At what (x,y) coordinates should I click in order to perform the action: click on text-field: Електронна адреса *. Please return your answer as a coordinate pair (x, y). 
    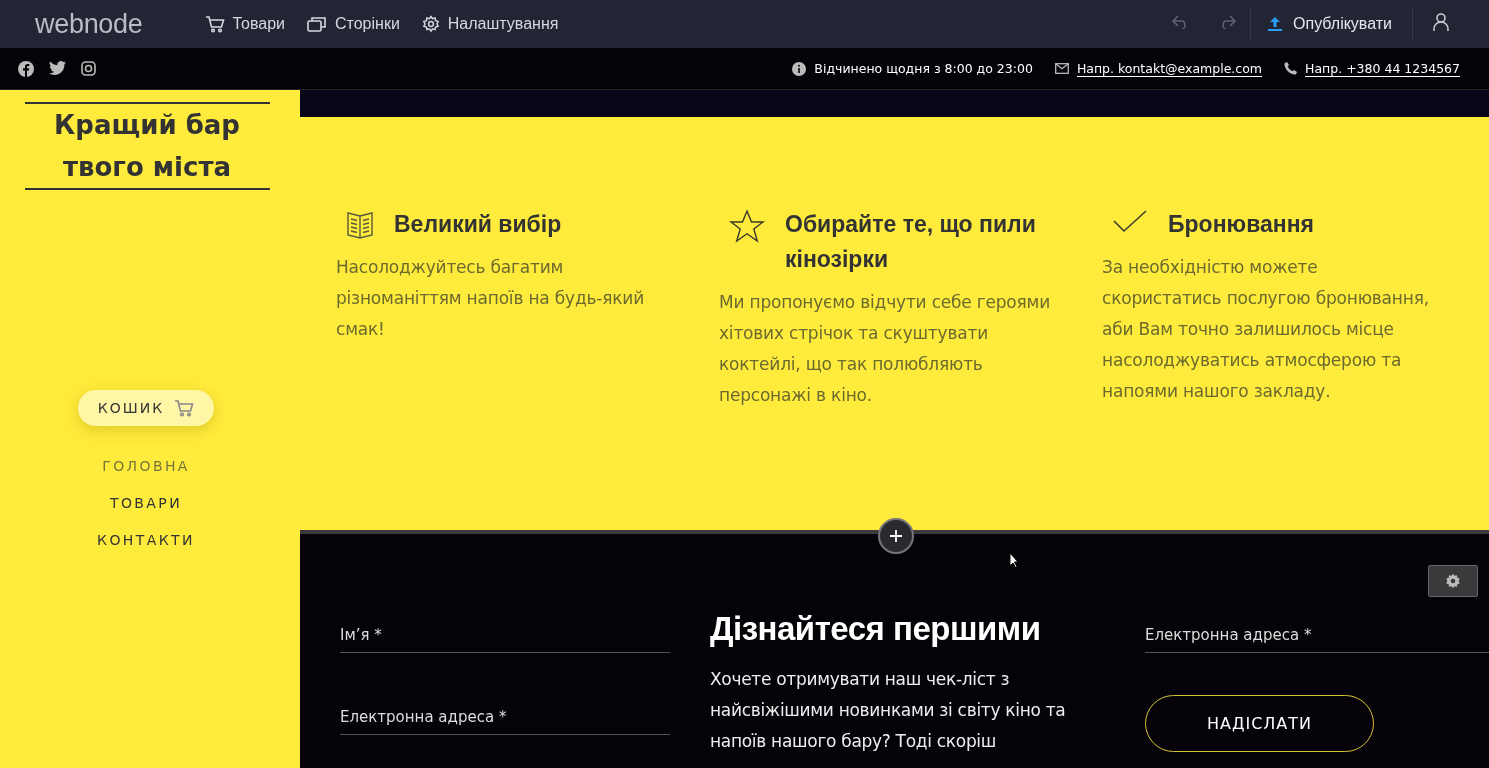
    Looking at the image, I should click on (505, 715).